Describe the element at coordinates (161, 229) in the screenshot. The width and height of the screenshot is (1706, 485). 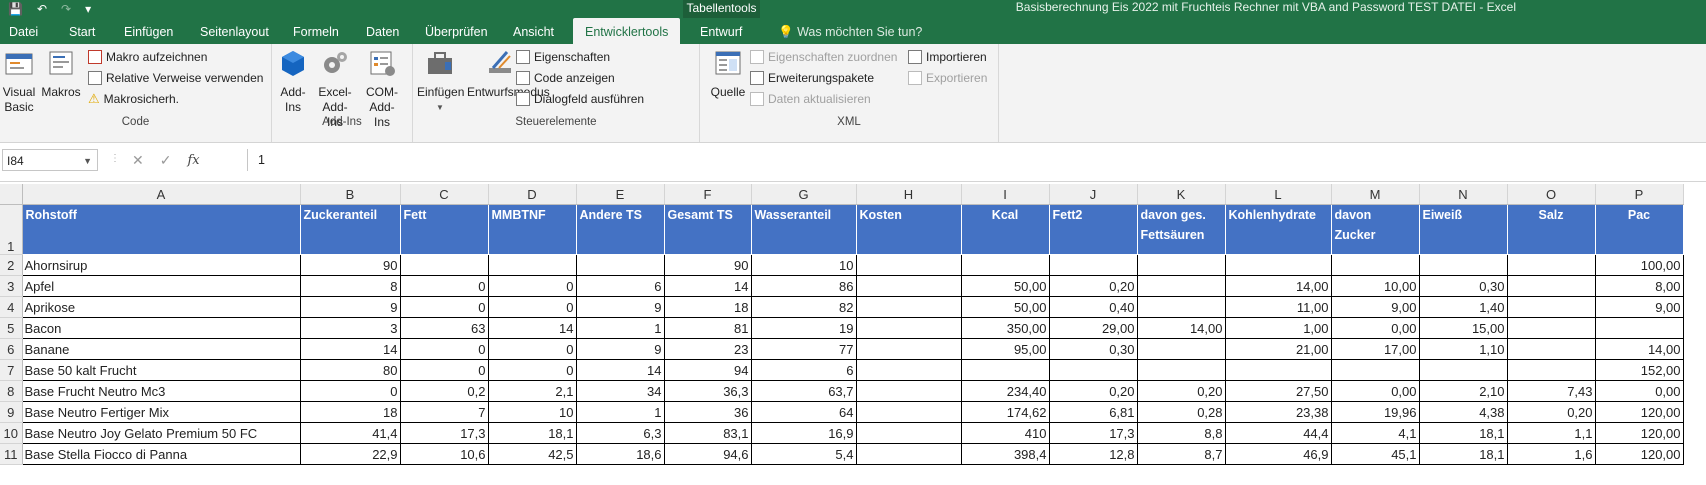
I see `header-cell: Rohstoff` at that location.